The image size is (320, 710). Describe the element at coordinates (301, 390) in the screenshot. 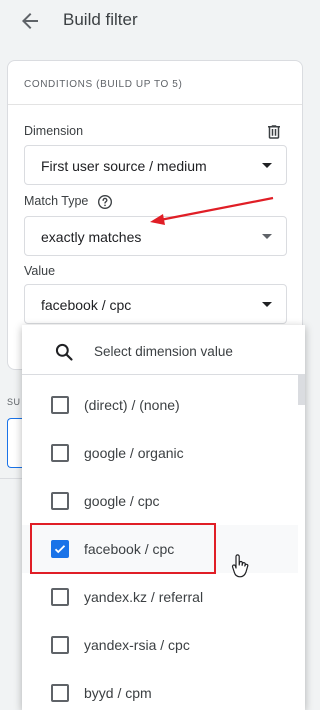

I see `scrollbar` at that location.